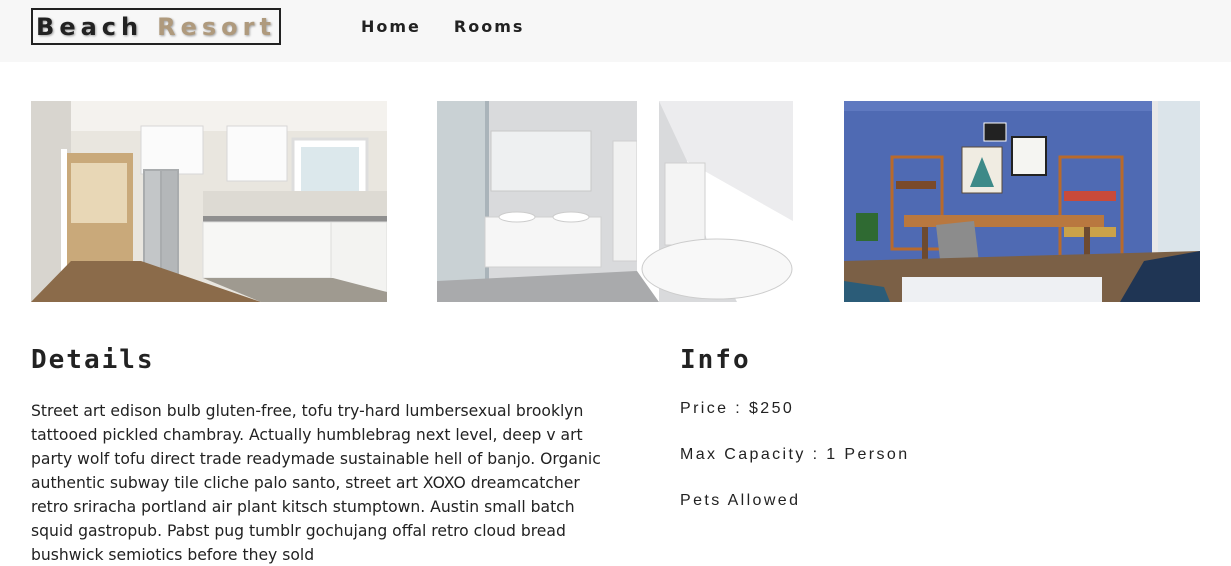 The width and height of the screenshot is (1231, 566). I want to click on room-photo-office, so click(1022, 201).